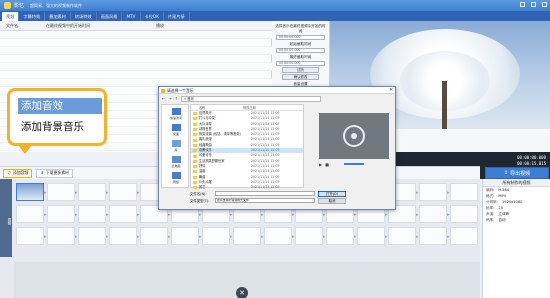  I want to click on cancel-button: 取消, so click(332, 200).